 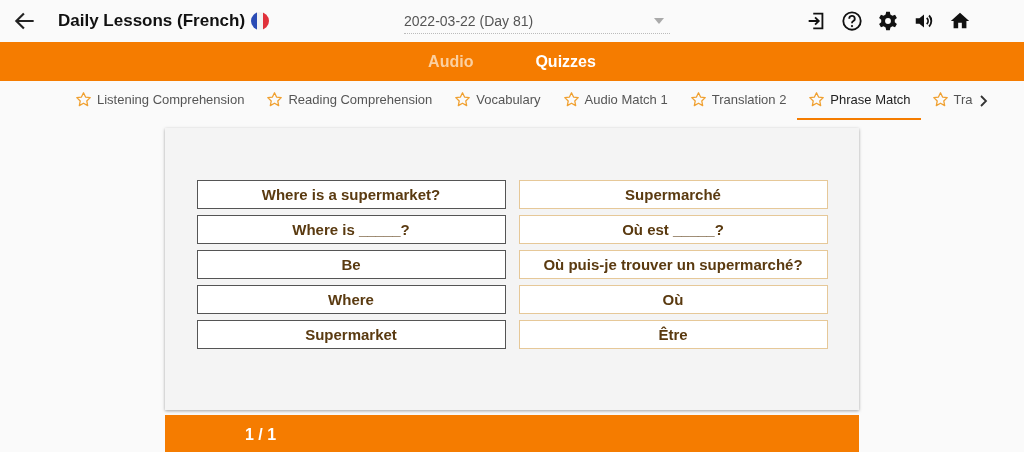 I want to click on quiz-tab: Reading Comprehension, so click(x=355, y=100).